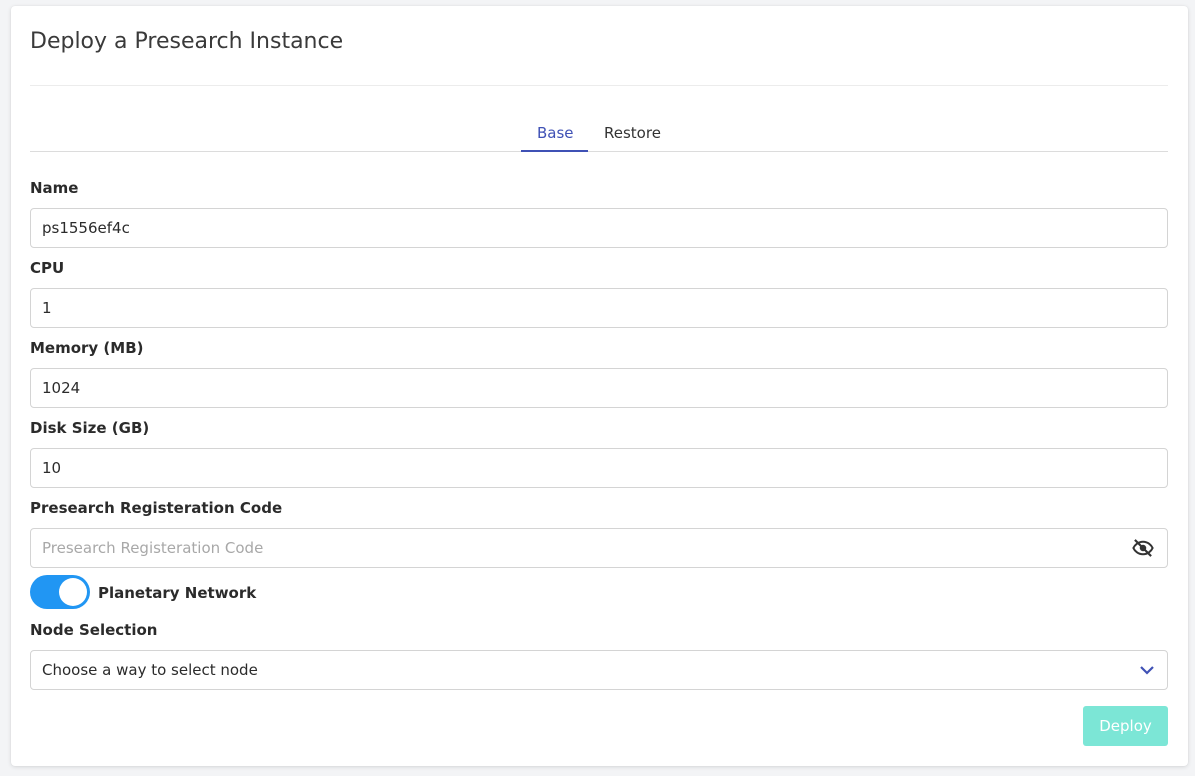  What do you see at coordinates (90, 428) in the screenshot?
I see `disk-size-label: Disk Size (GB)` at bounding box center [90, 428].